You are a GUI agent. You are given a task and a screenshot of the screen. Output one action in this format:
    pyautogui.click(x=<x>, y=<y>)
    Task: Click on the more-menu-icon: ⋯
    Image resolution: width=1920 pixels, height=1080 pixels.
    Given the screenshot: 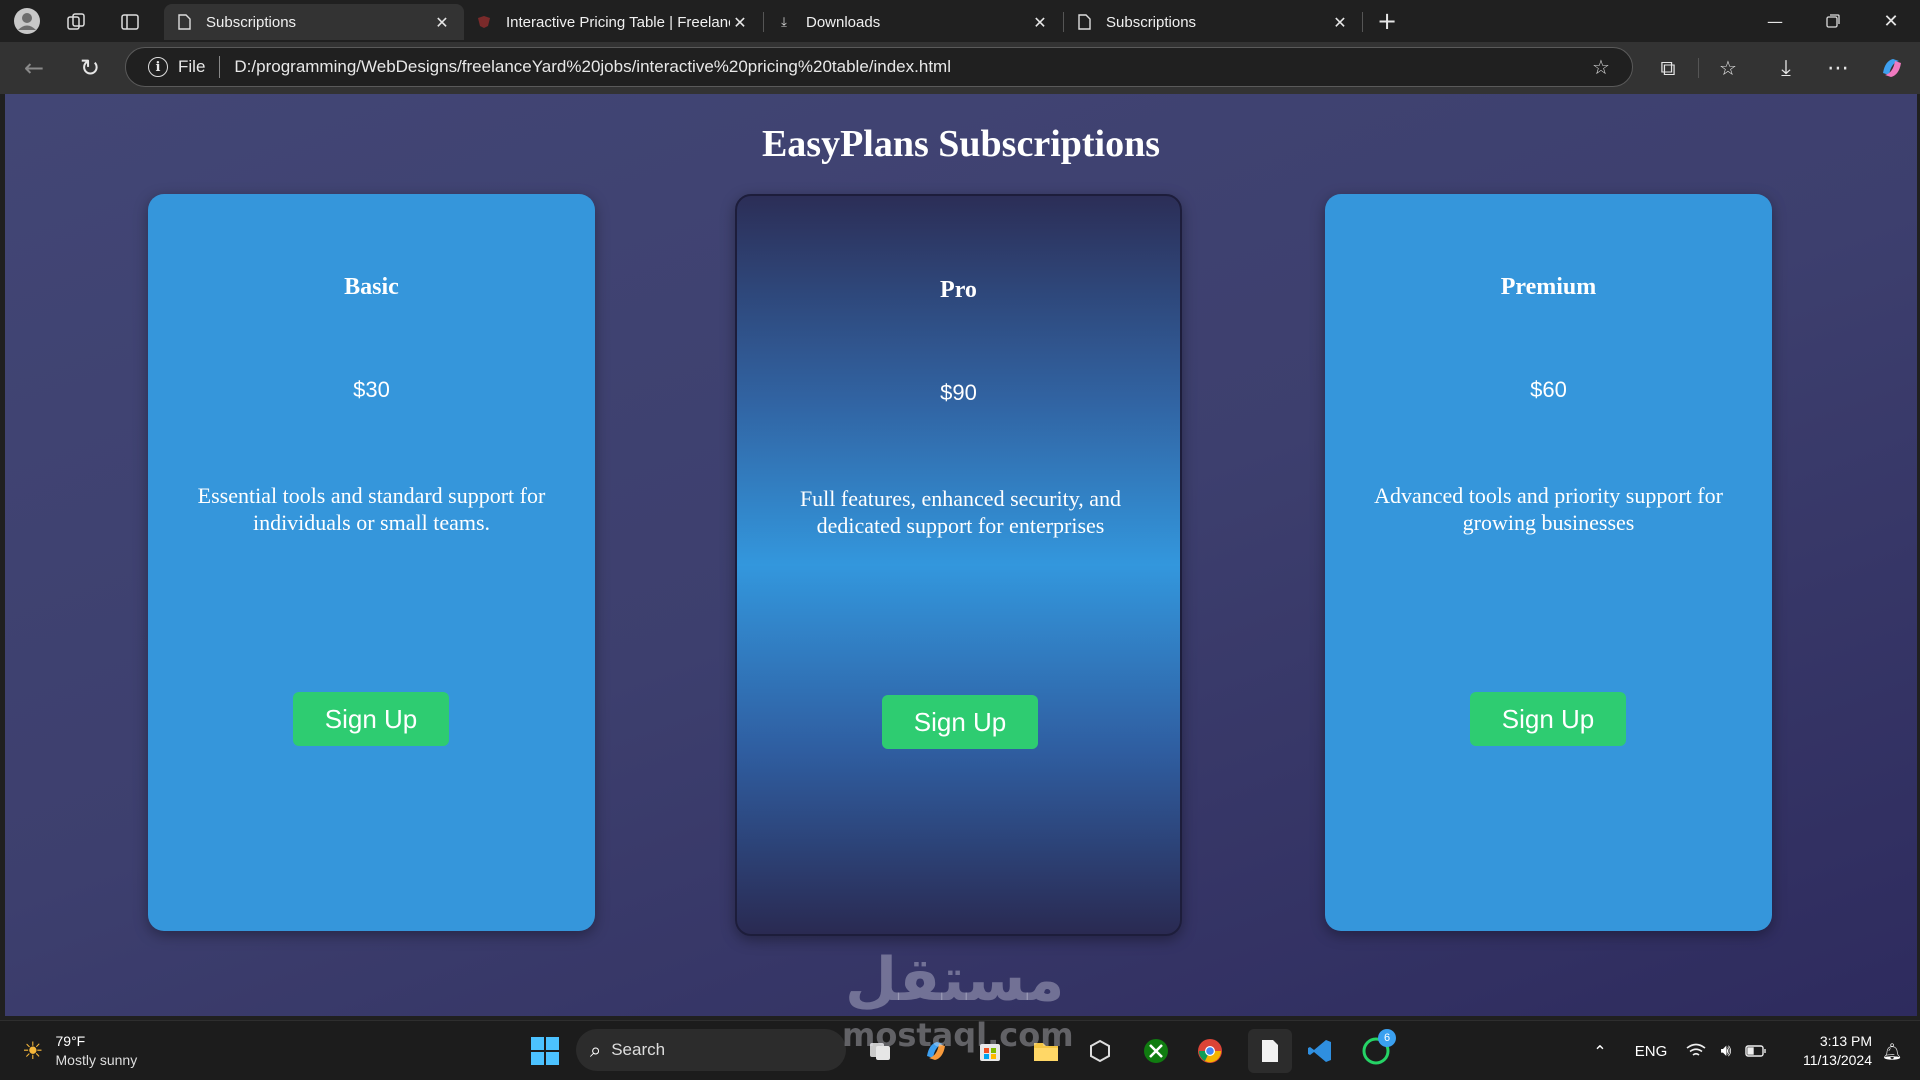 What is the action you would take?
    pyautogui.click(x=1838, y=68)
    